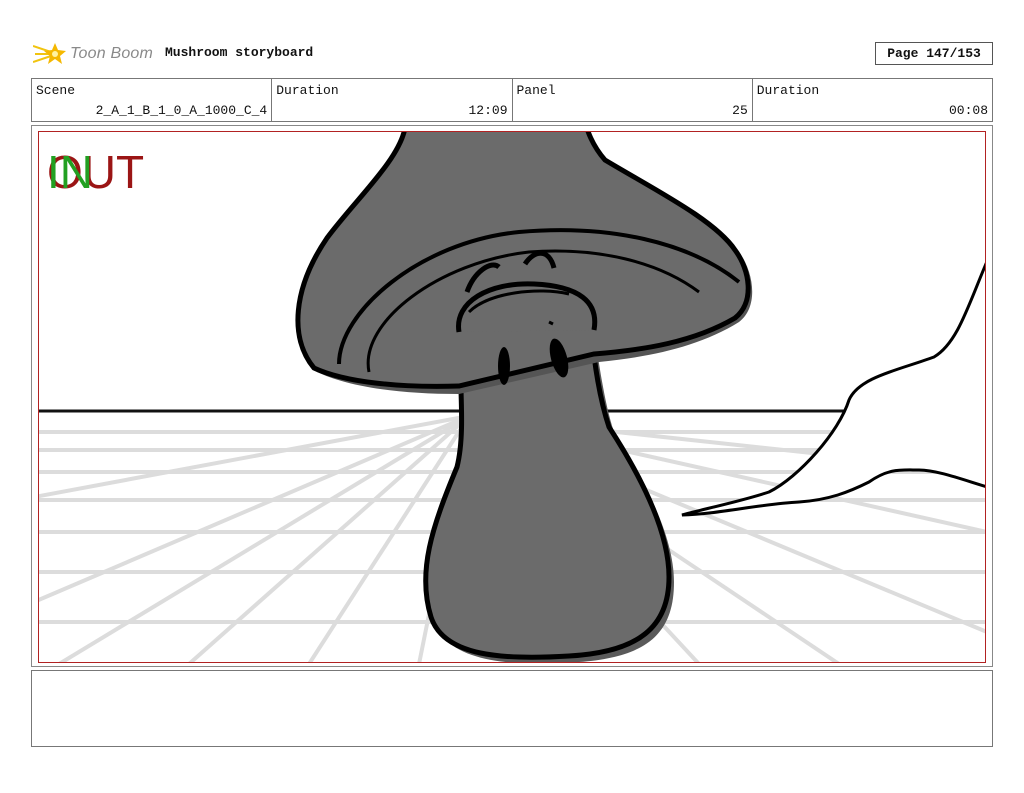  Describe the element at coordinates (788, 90) in the screenshot. I see `panel-duration-label: Duration` at that location.